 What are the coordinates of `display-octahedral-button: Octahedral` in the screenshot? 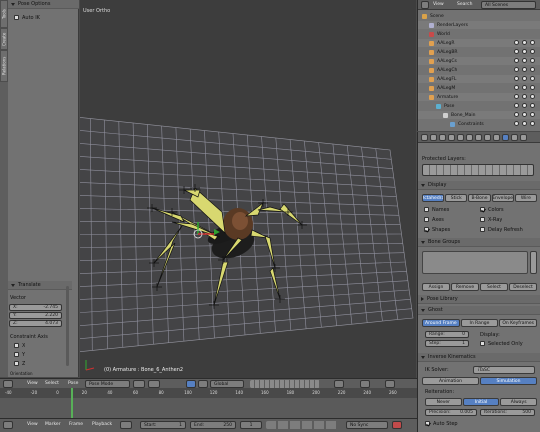 It's located at (433, 198).